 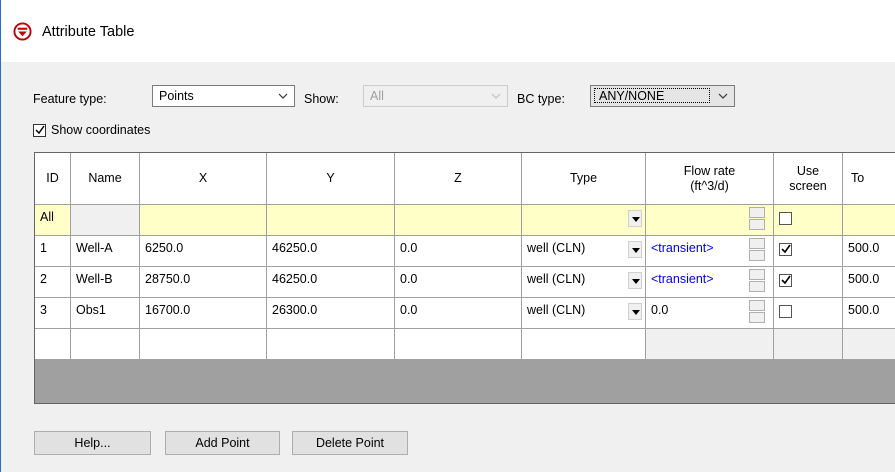 What do you see at coordinates (808, 344) in the screenshot?
I see `new-row-use-screen` at bounding box center [808, 344].